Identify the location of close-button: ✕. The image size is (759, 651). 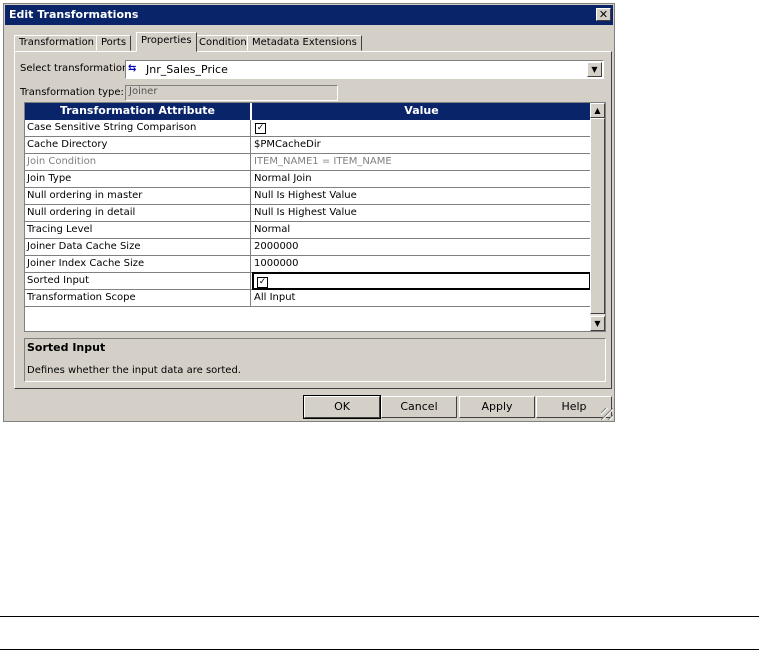
(603, 14).